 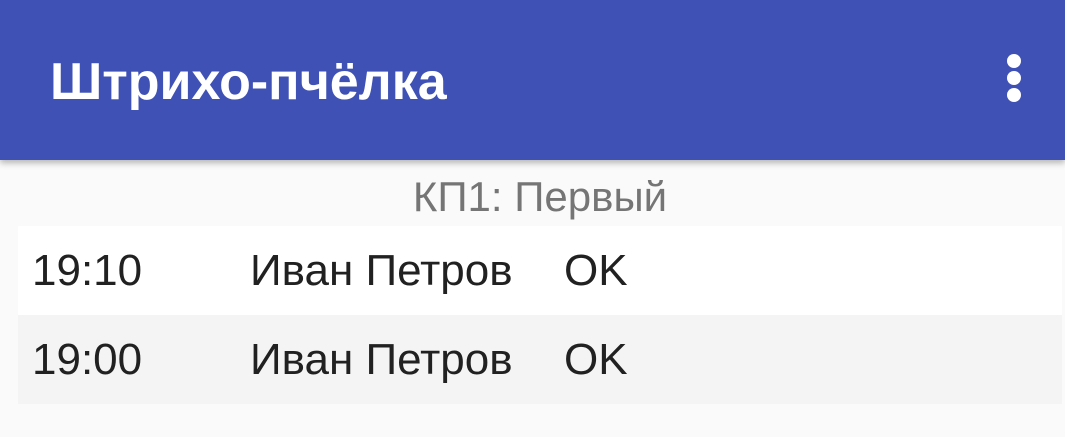 I want to click on entry-time: 19:10, so click(x=87, y=270).